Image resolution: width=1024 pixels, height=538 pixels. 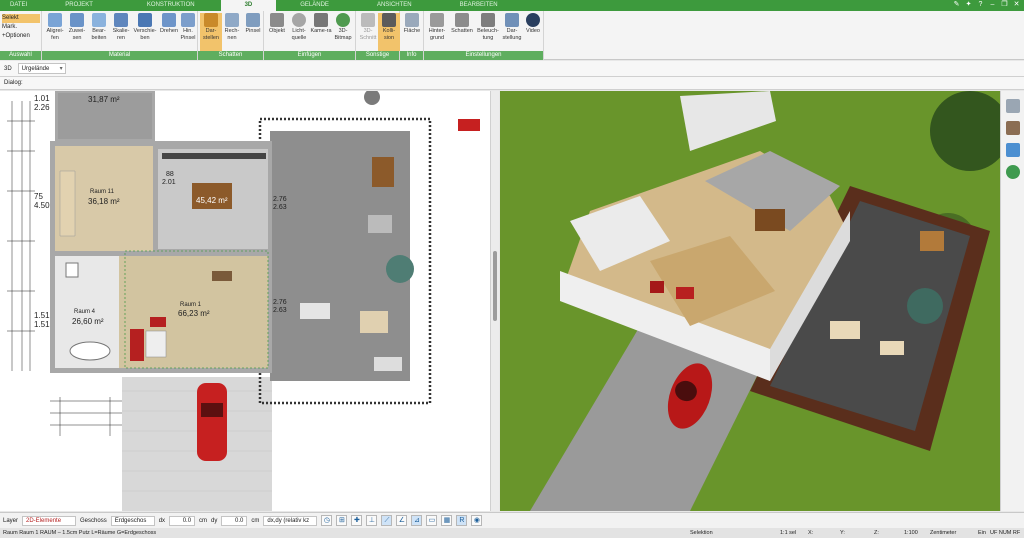 What do you see at coordinates (79, 5) in the screenshot?
I see `menu-tab-projekt: PROJEKT` at bounding box center [79, 5].